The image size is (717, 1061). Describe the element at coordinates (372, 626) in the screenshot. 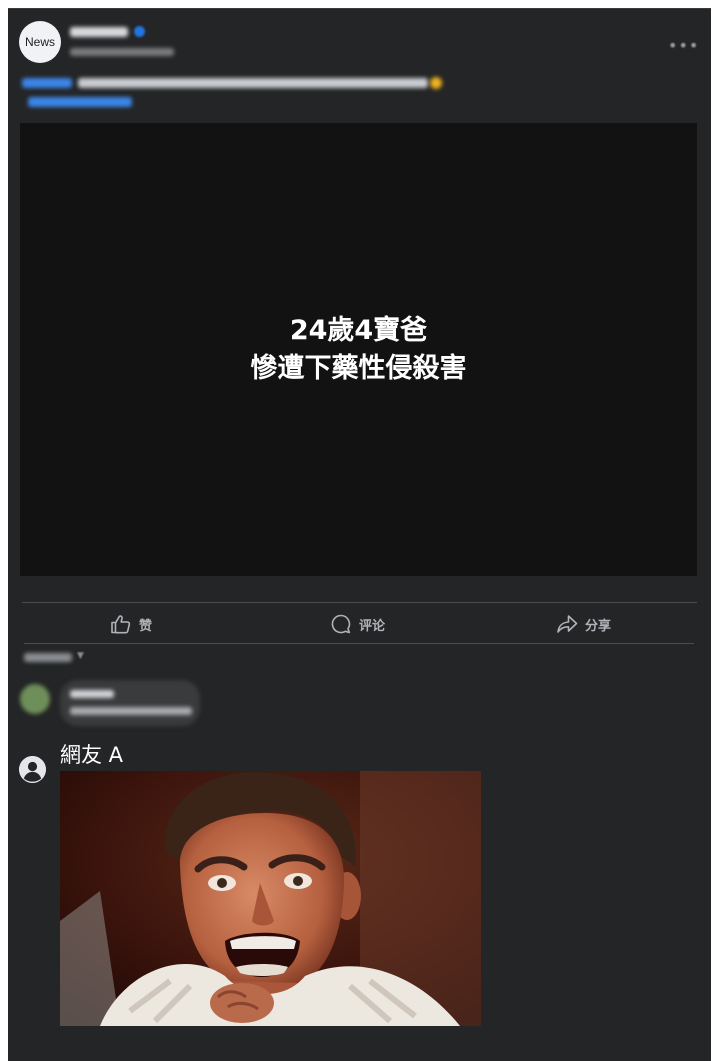

I see `comment-label: 评论` at that location.